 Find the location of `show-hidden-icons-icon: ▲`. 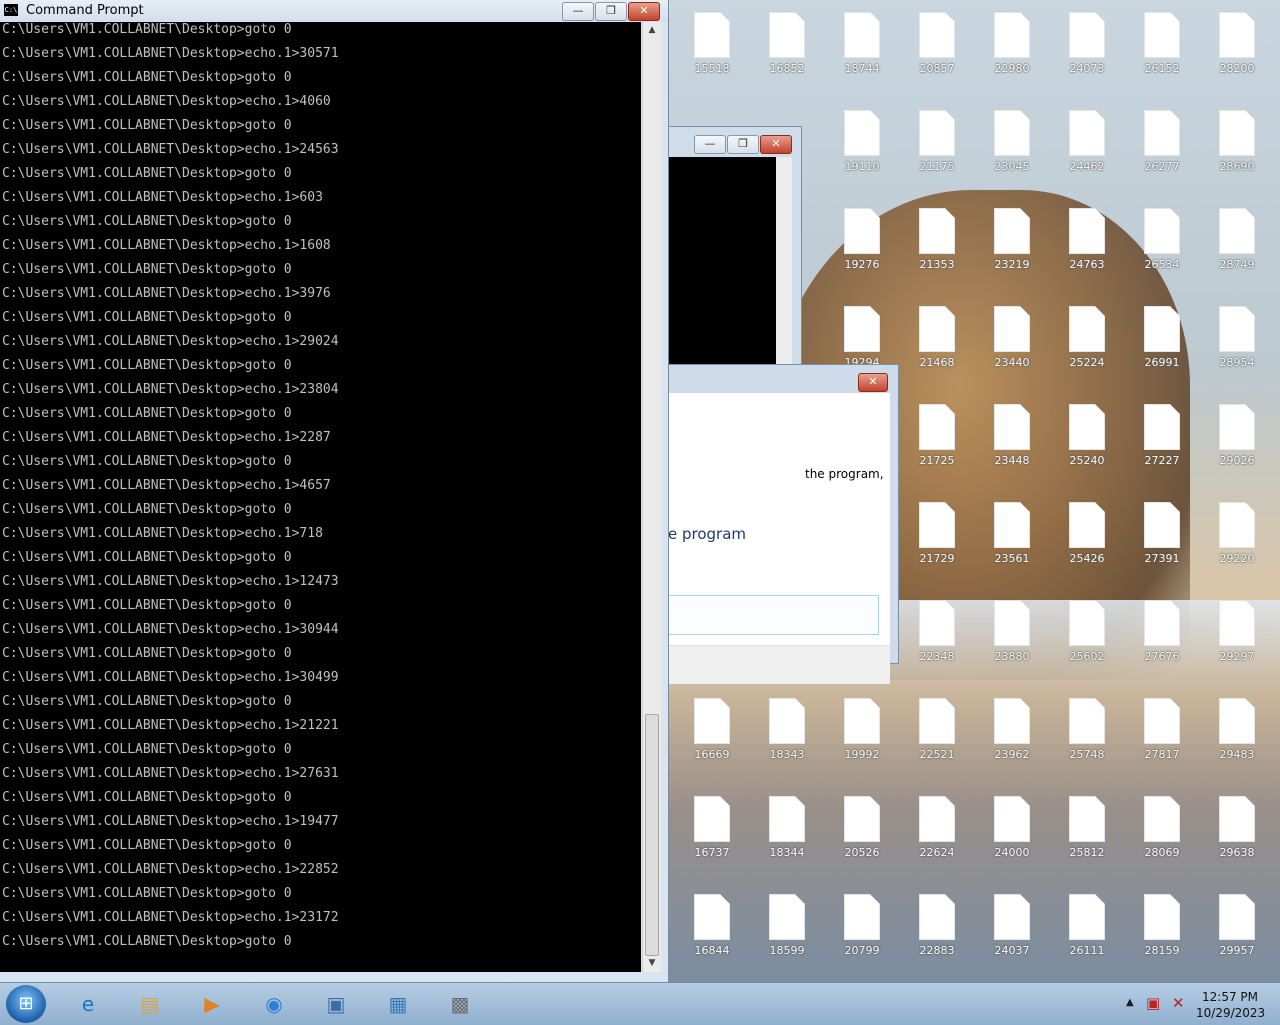

show-hidden-icons-icon: ▲ is located at coordinates (1130, 1002).